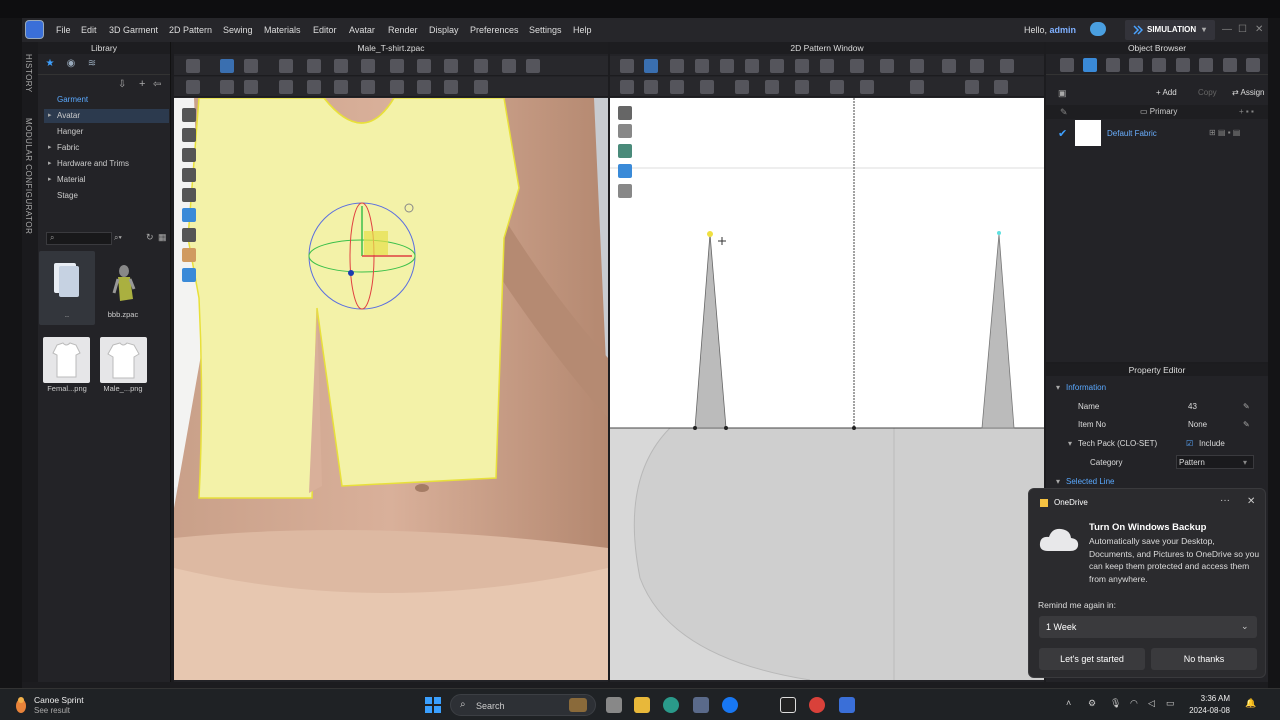 The width and height of the screenshot is (1280, 720). I want to click on assign-button: ⇄ Assign, so click(1248, 92).